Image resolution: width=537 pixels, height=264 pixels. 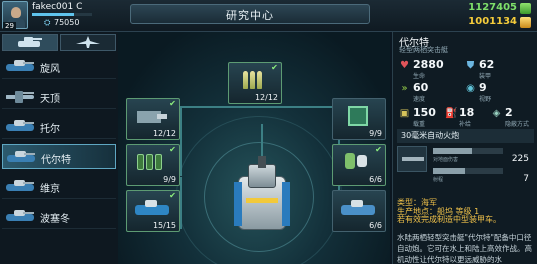 I want to click on damage-bar-fill, so click(x=452, y=151).